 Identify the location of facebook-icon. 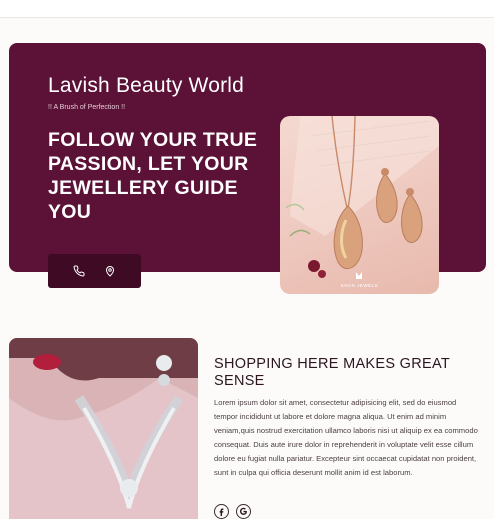
(221, 511).